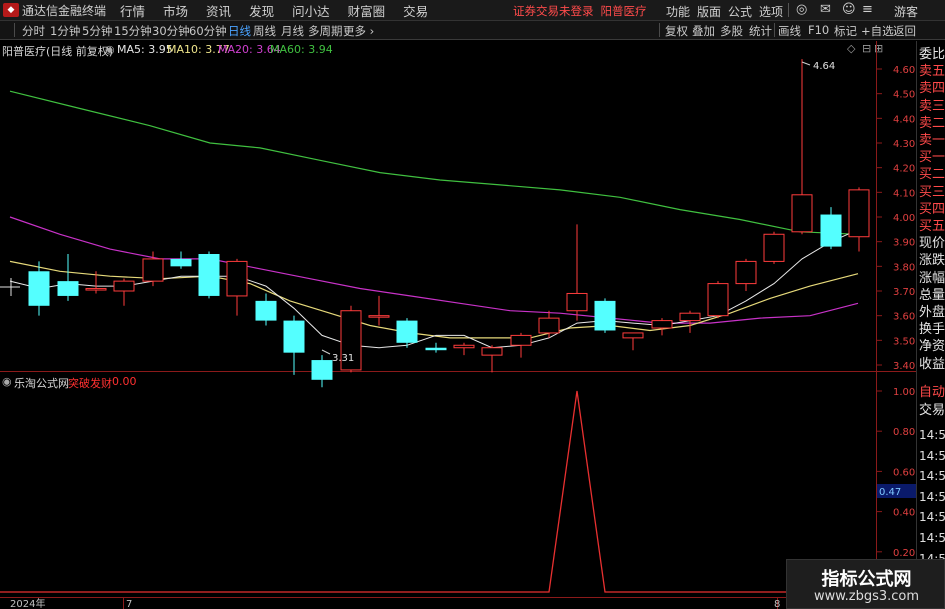  Describe the element at coordinates (904, 267) in the screenshot. I see `price-tick-label: 3.80` at that location.